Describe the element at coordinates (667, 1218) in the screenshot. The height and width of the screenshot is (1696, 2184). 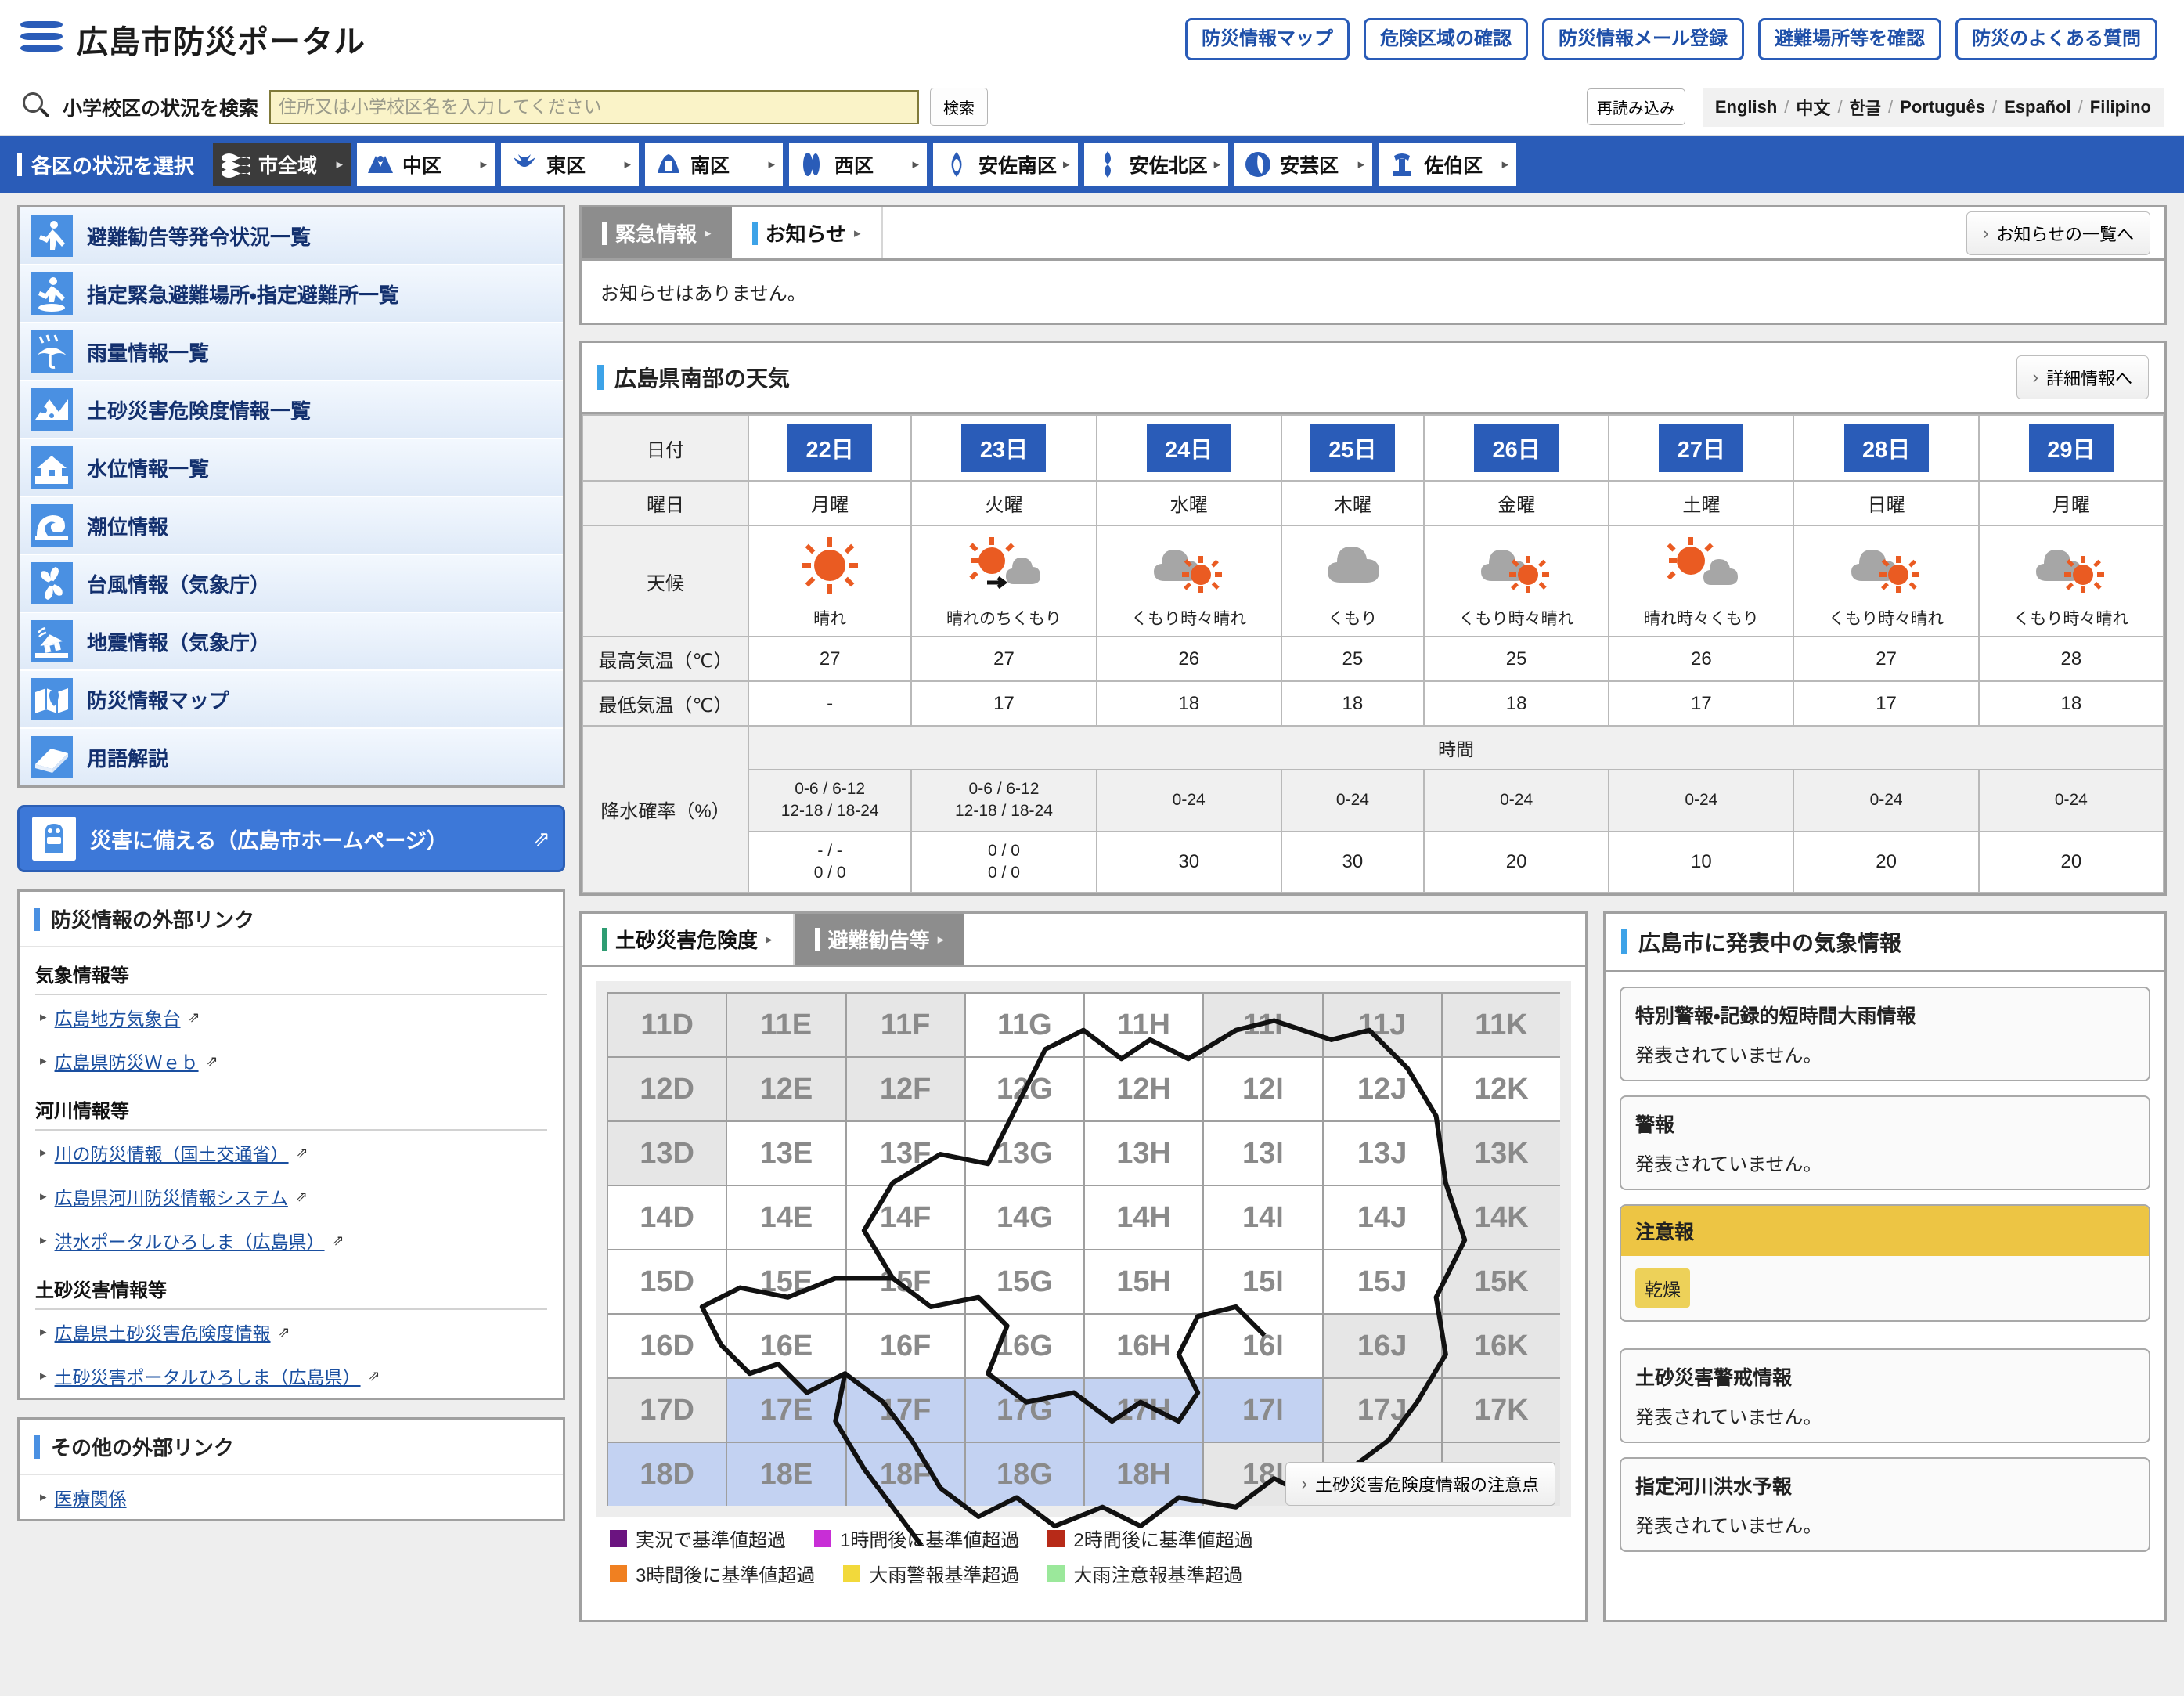
I see `mesh-cell: 14D` at that location.